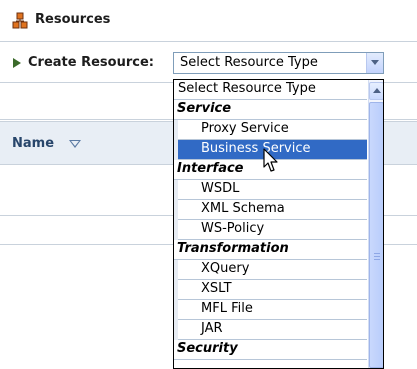 The image size is (417, 369). I want to click on option-xslt: XSLT, so click(270, 290).